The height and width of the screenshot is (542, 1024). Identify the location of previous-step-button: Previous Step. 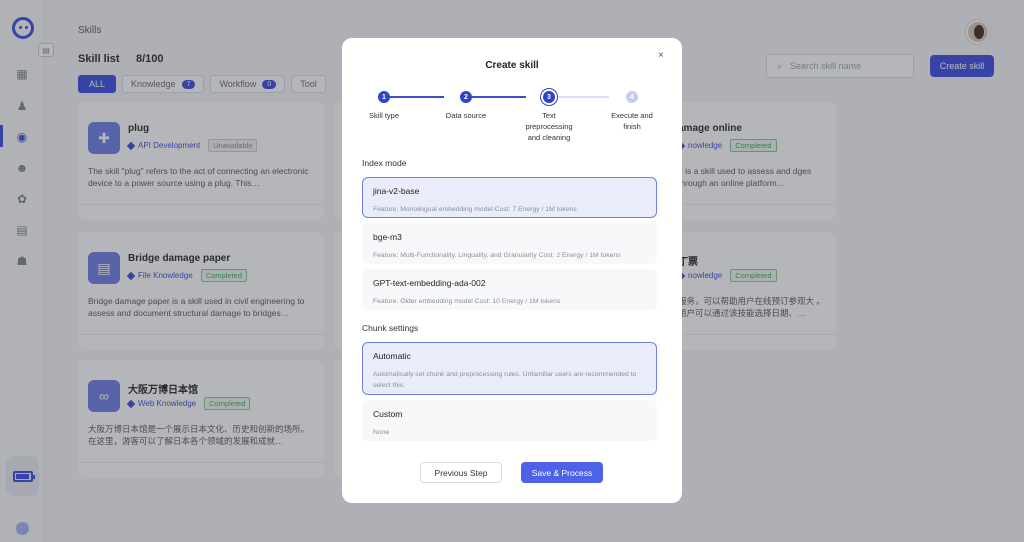
(461, 472).